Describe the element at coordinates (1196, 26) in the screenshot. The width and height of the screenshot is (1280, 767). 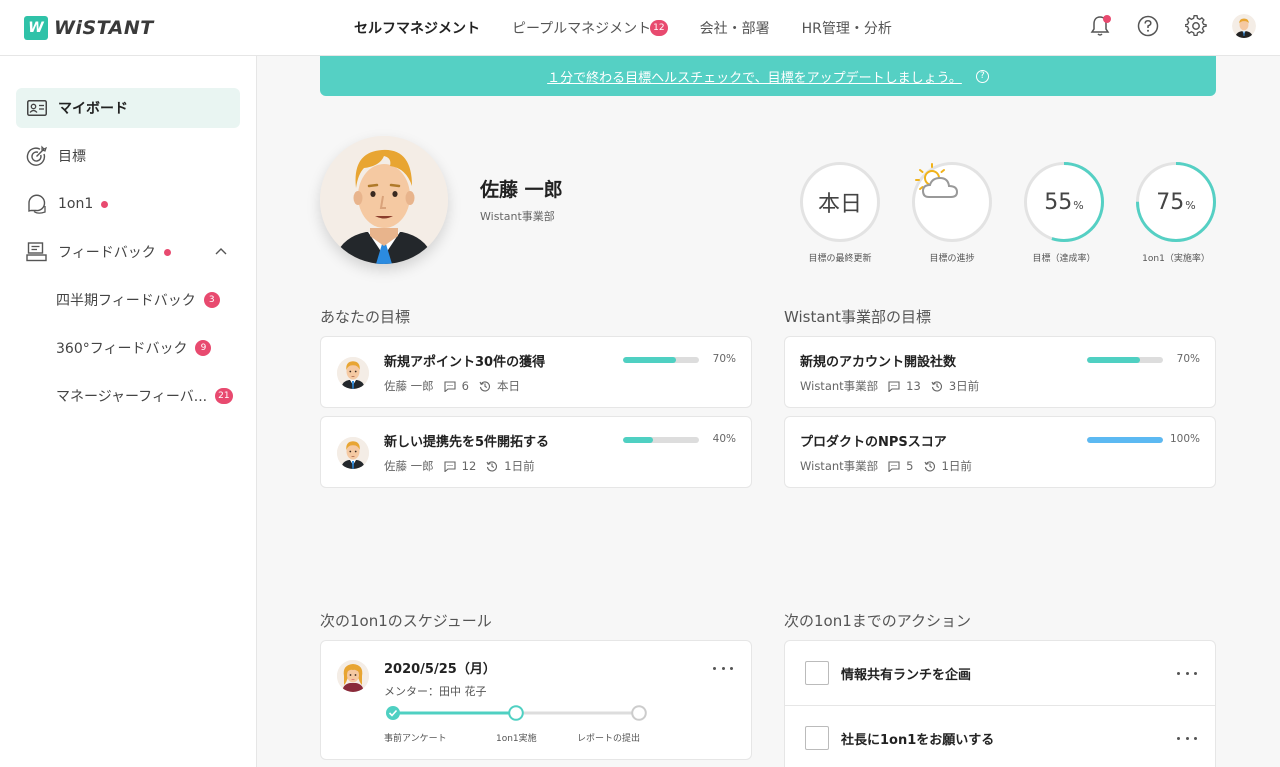
I see `gear-icon` at that location.